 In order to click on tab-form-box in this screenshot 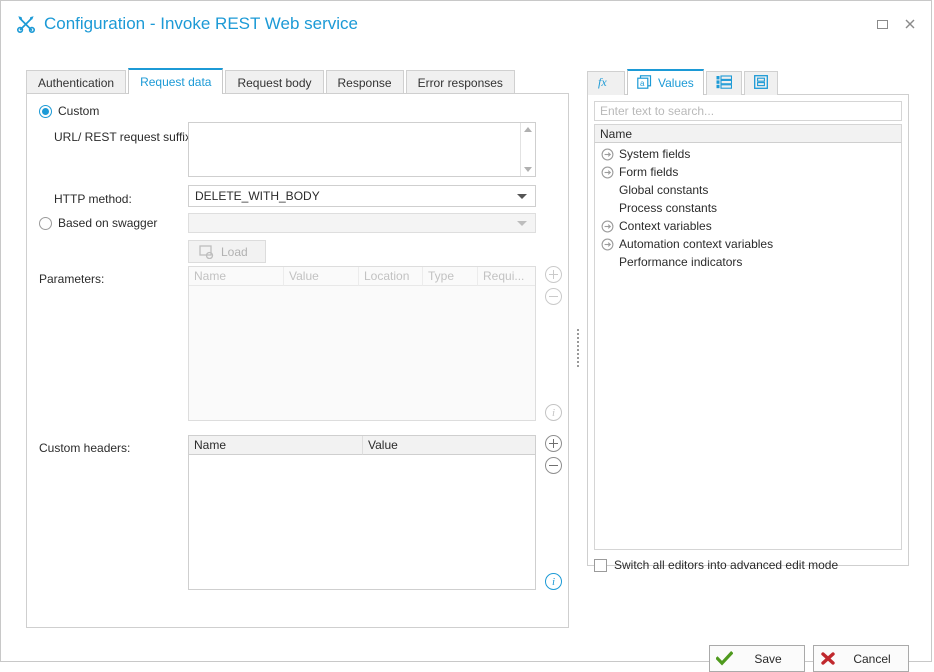, I will do `click(760, 83)`.